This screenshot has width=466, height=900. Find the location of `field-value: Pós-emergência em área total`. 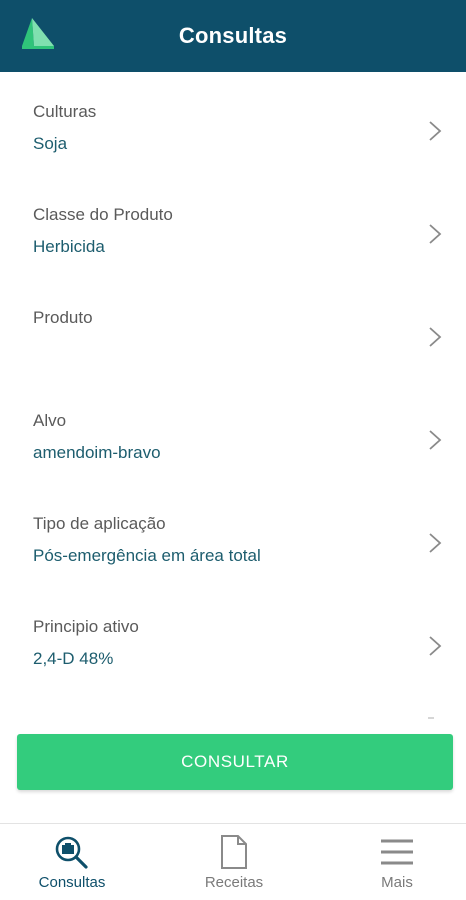

field-value: Pós-emergência em área total is located at coordinates (147, 555).